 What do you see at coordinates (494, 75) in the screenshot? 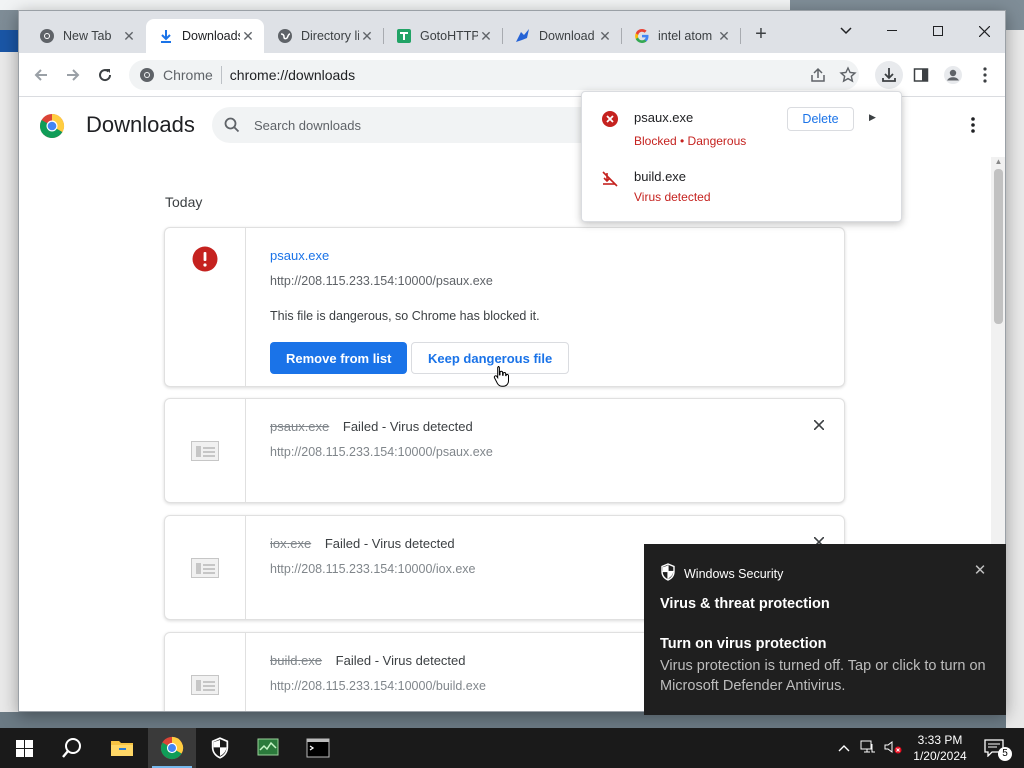
I see `address-bar: Chrome chrome://downloads` at bounding box center [494, 75].